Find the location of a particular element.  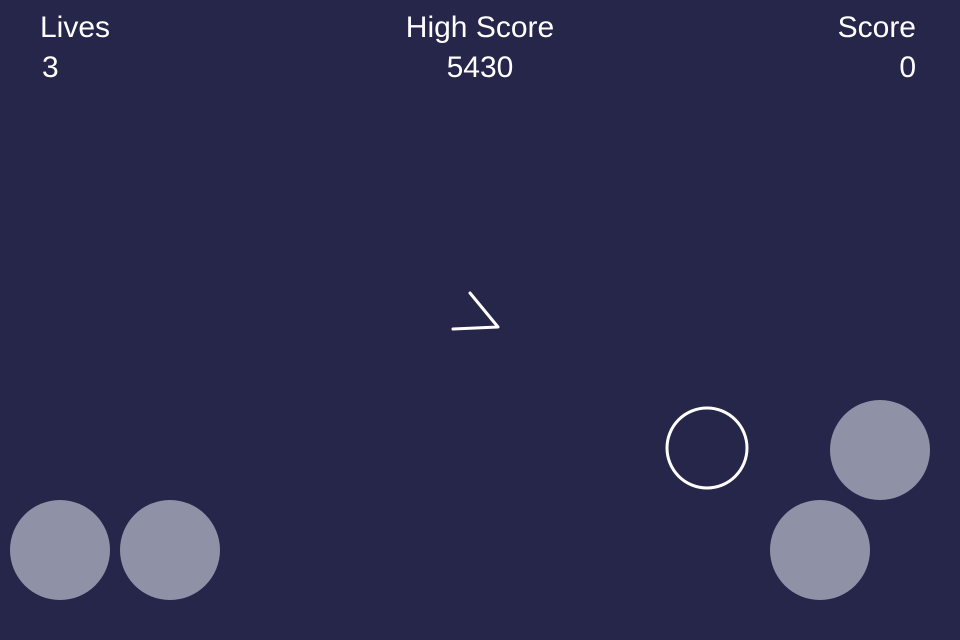

thrust-button is located at coordinates (880, 450).